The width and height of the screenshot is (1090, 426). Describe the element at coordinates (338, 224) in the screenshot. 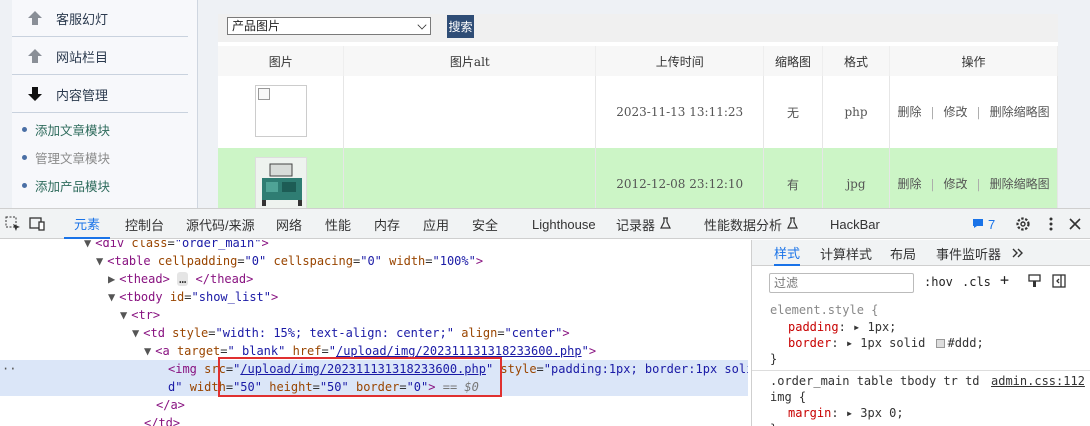

I see `tab-performance: 性能` at that location.